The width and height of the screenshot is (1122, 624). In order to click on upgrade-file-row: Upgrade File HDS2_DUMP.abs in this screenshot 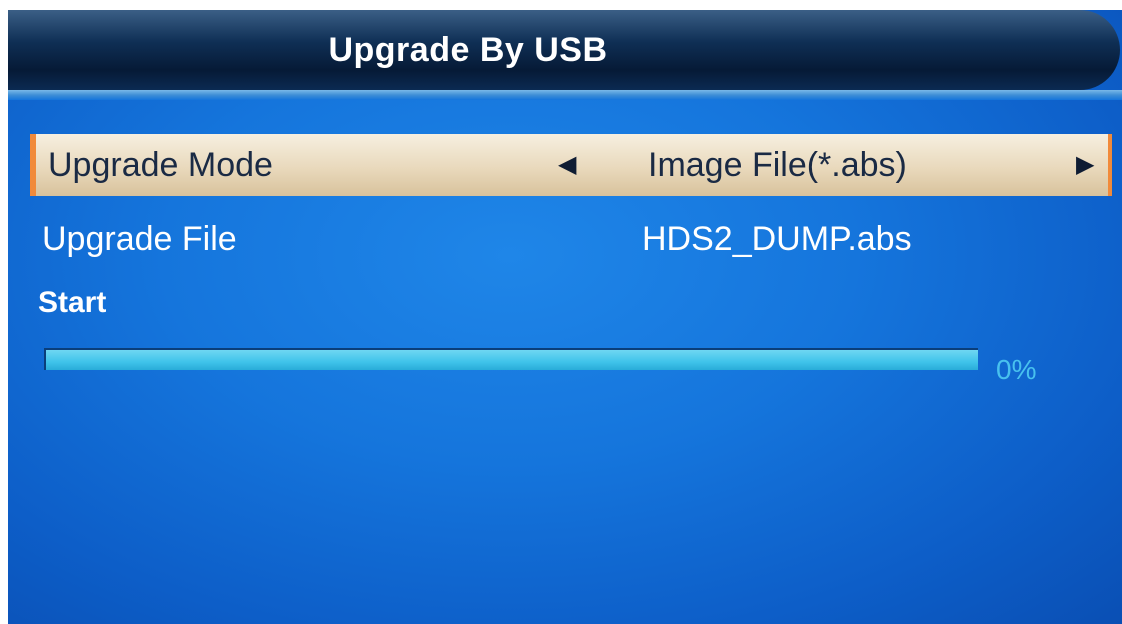, I will do `click(571, 239)`.